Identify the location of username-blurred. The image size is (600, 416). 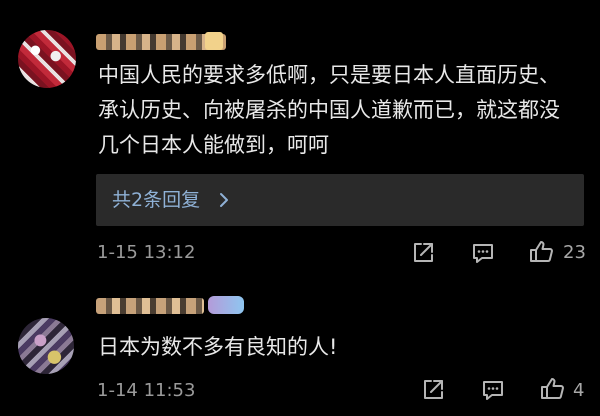
(150, 306).